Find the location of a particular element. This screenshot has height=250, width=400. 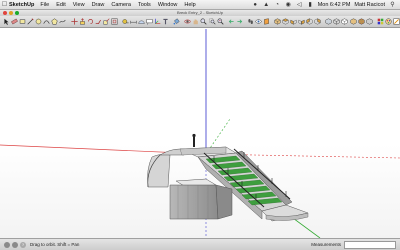

menu-file: File is located at coordinates (44, 5).